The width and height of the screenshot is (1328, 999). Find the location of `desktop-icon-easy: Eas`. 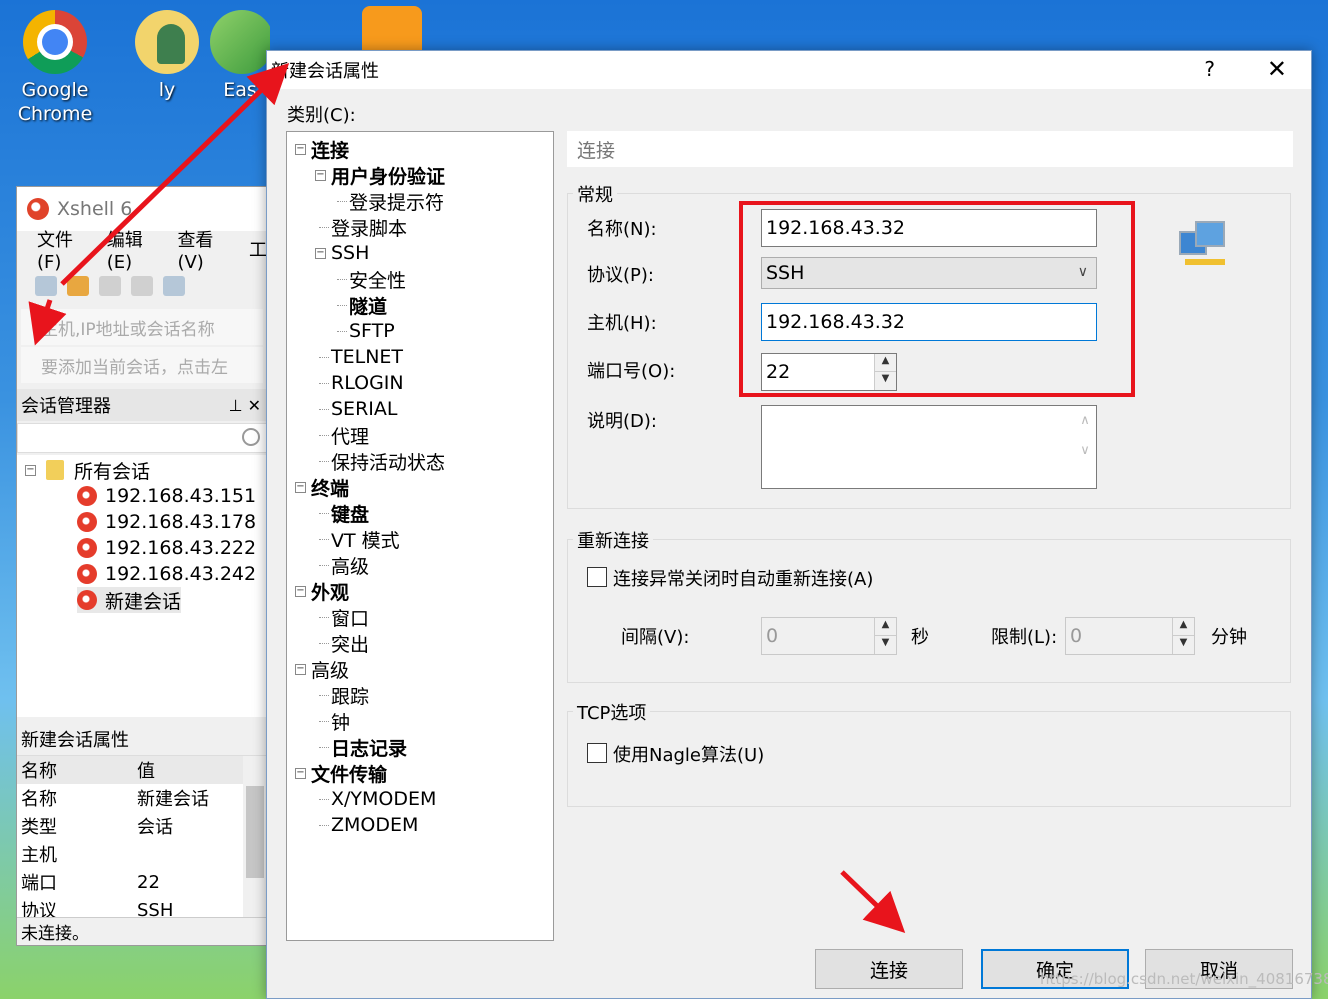

desktop-icon-easy: Eas is located at coordinates (240, 56).